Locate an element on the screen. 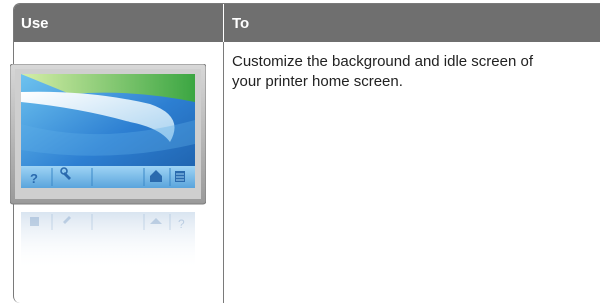 Image resolution: width=600 pixels, height=303 pixels. table-header-row: Use To is located at coordinates (307, 23).